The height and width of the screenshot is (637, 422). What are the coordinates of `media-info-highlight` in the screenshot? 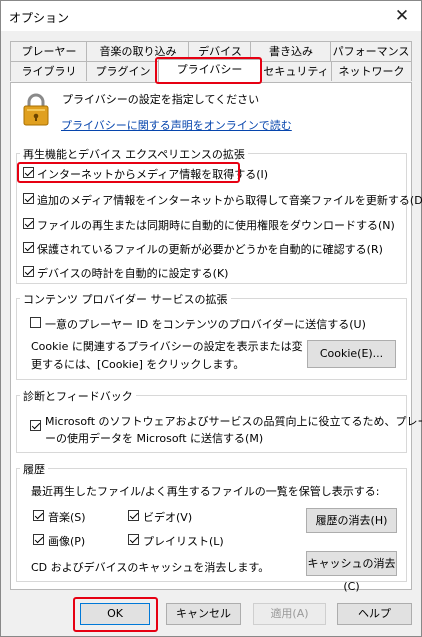 It's located at (128, 172).